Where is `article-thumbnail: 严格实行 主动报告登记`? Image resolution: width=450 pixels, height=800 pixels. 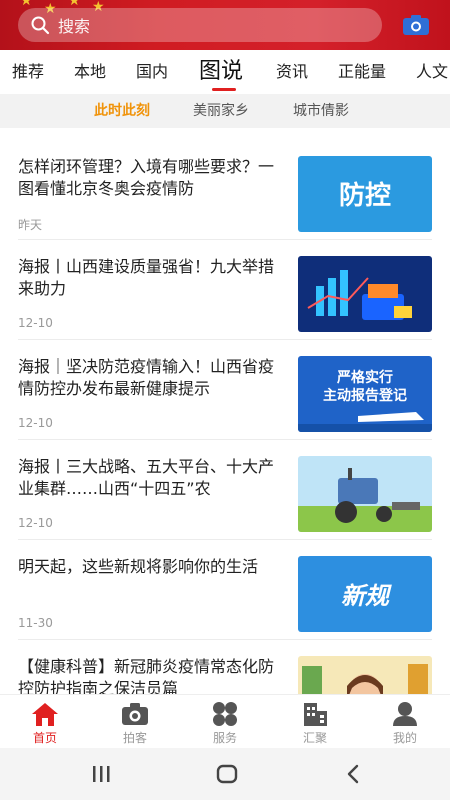
article-thumbnail: 严格实行 主动报告登记 is located at coordinates (365, 394).